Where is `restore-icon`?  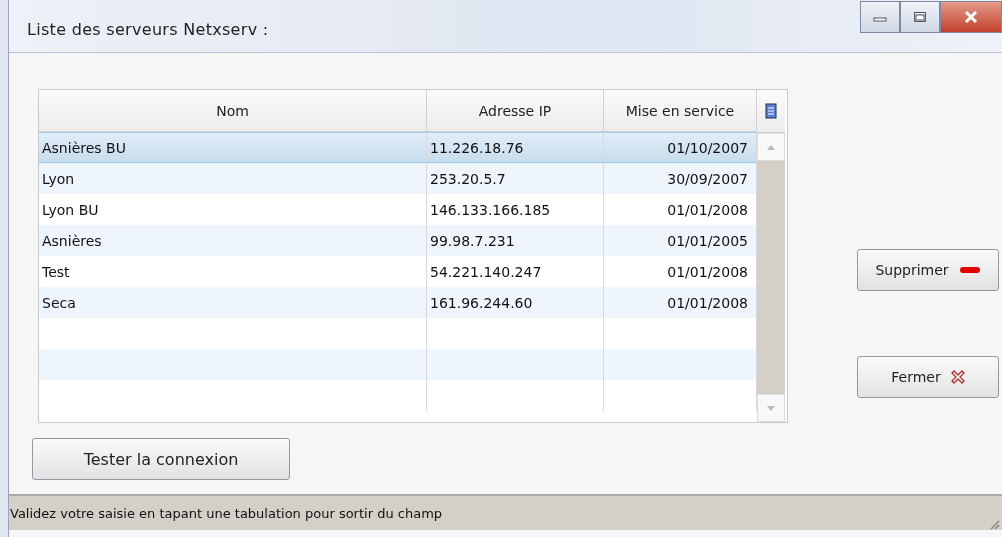 restore-icon is located at coordinates (920, 17).